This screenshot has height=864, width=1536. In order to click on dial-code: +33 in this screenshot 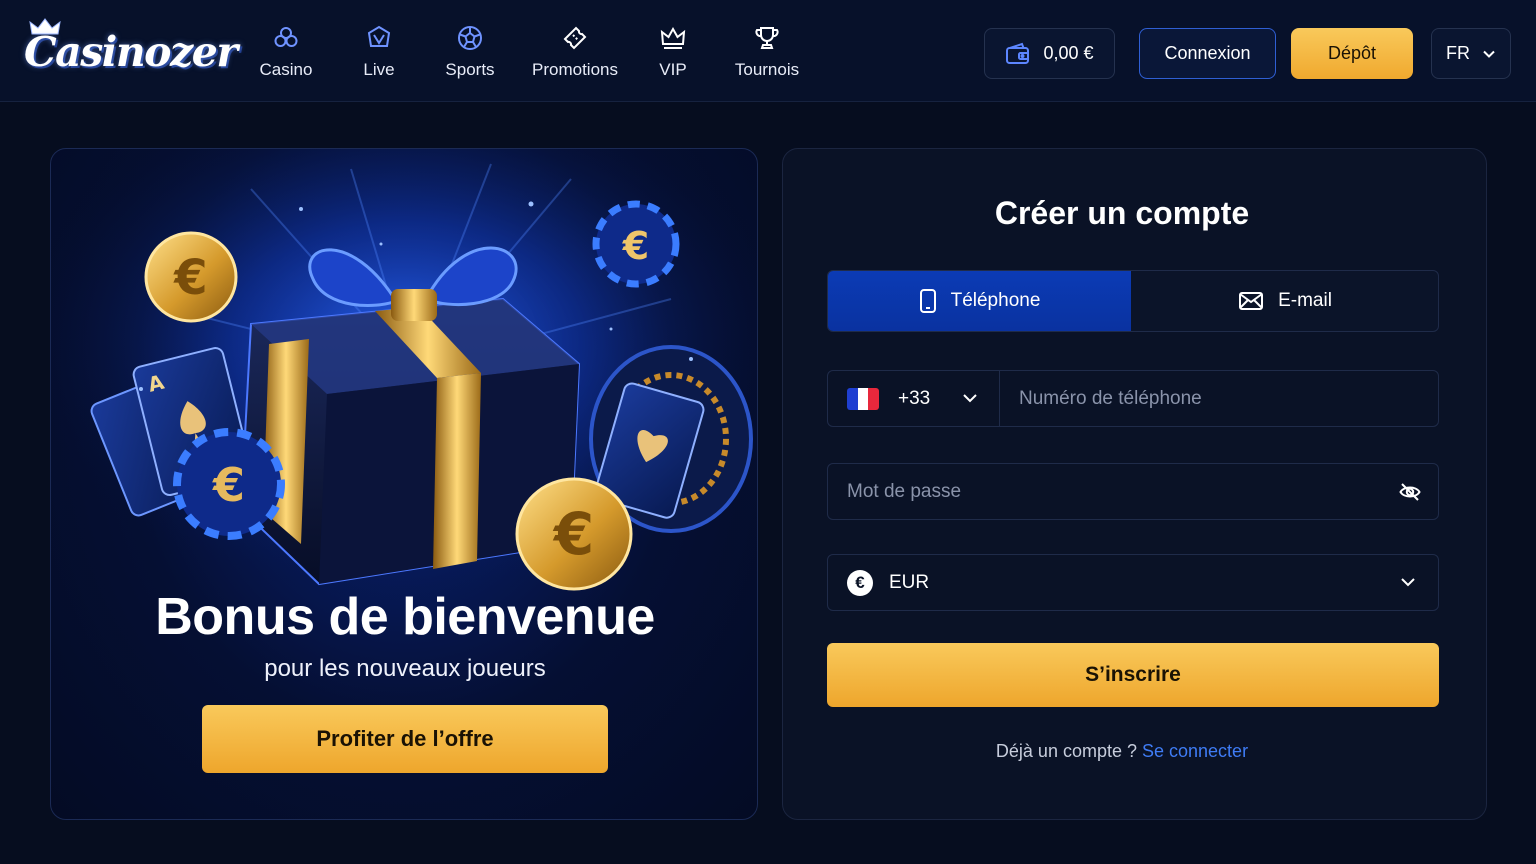, I will do `click(914, 398)`.